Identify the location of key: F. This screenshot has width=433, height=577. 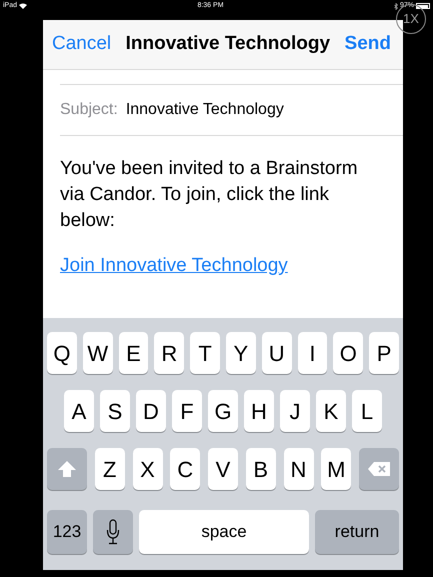
(187, 411).